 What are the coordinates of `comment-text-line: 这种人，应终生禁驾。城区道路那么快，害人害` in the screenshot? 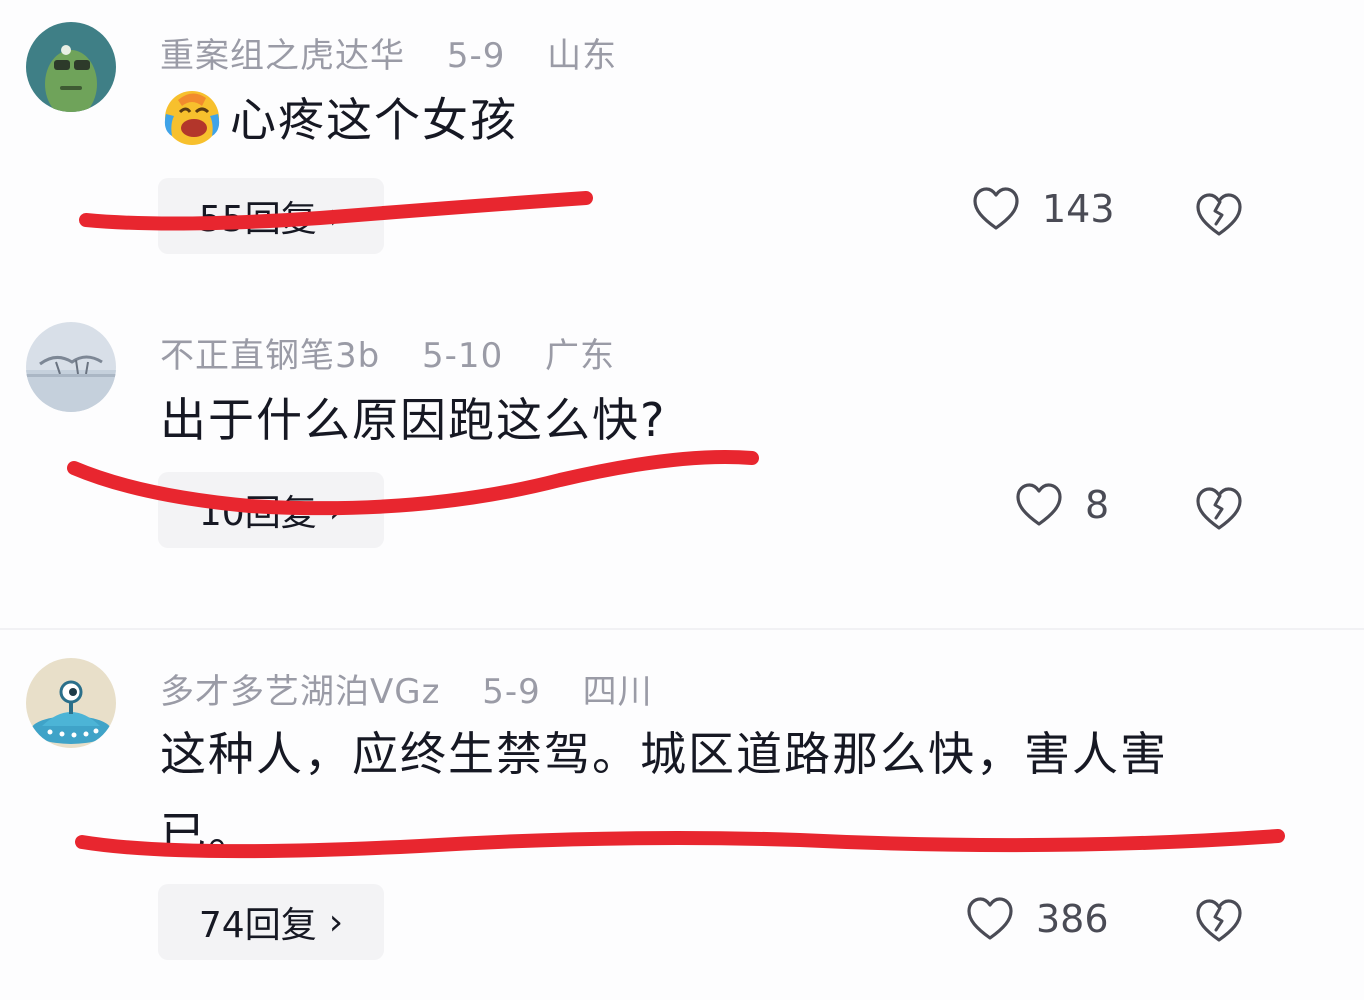 It's located at (664, 754).